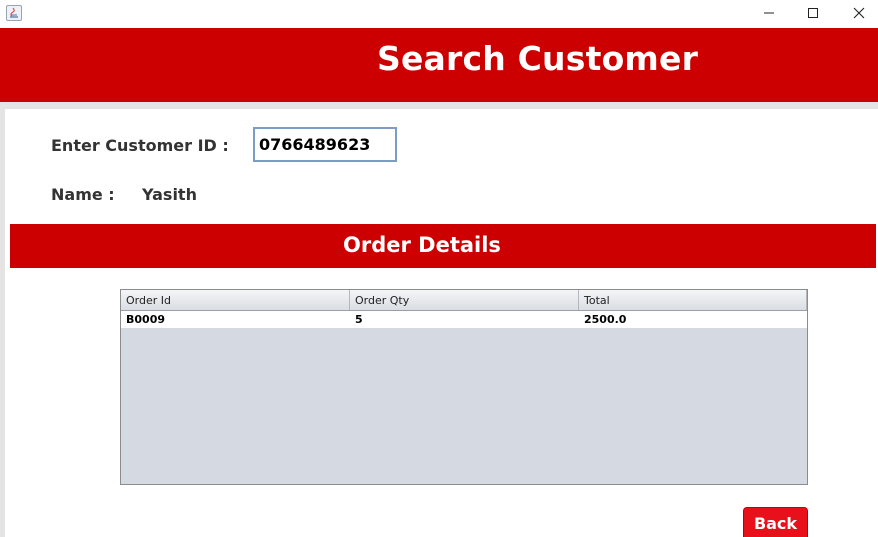  Describe the element at coordinates (235, 300) in the screenshot. I see `column-header-order-id: Order Id` at that location.